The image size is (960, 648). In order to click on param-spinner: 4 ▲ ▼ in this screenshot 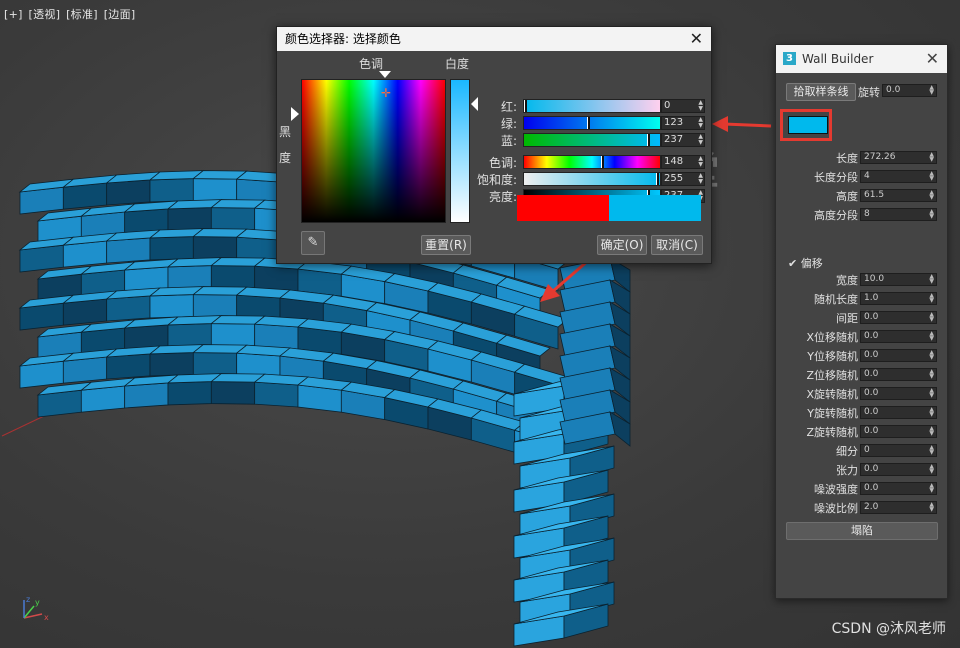, I will do `click(898, 176)`.